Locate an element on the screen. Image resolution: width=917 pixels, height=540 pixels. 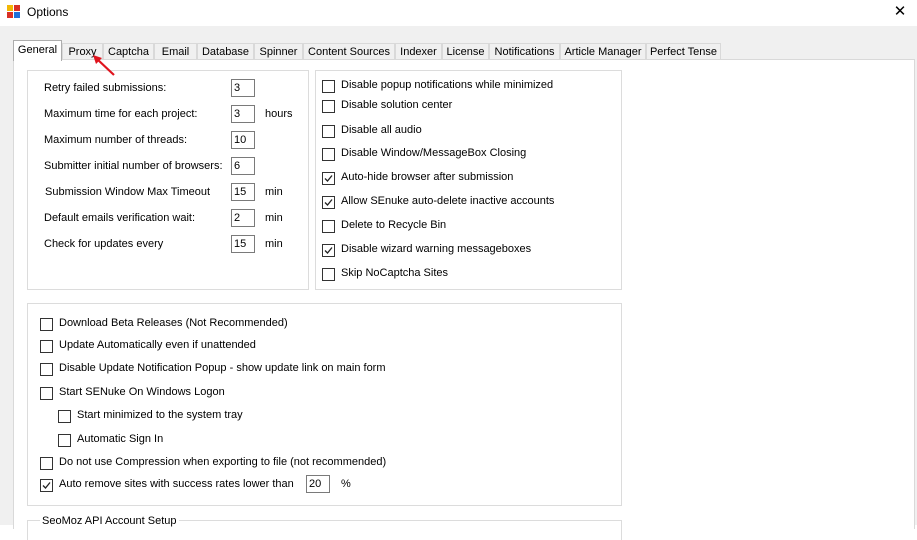
close-icon: ✕ is located at coordinates (900, 11).